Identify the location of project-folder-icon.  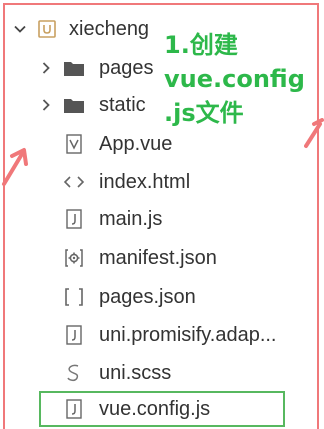
(47, 29).